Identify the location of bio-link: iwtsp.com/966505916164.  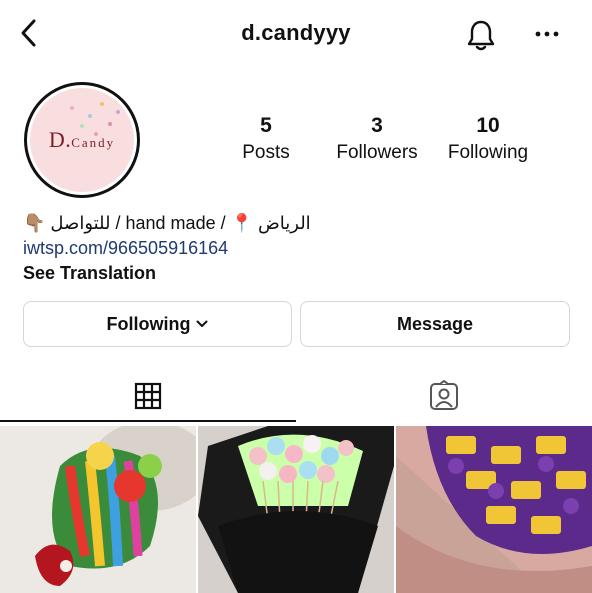
(293, 248).